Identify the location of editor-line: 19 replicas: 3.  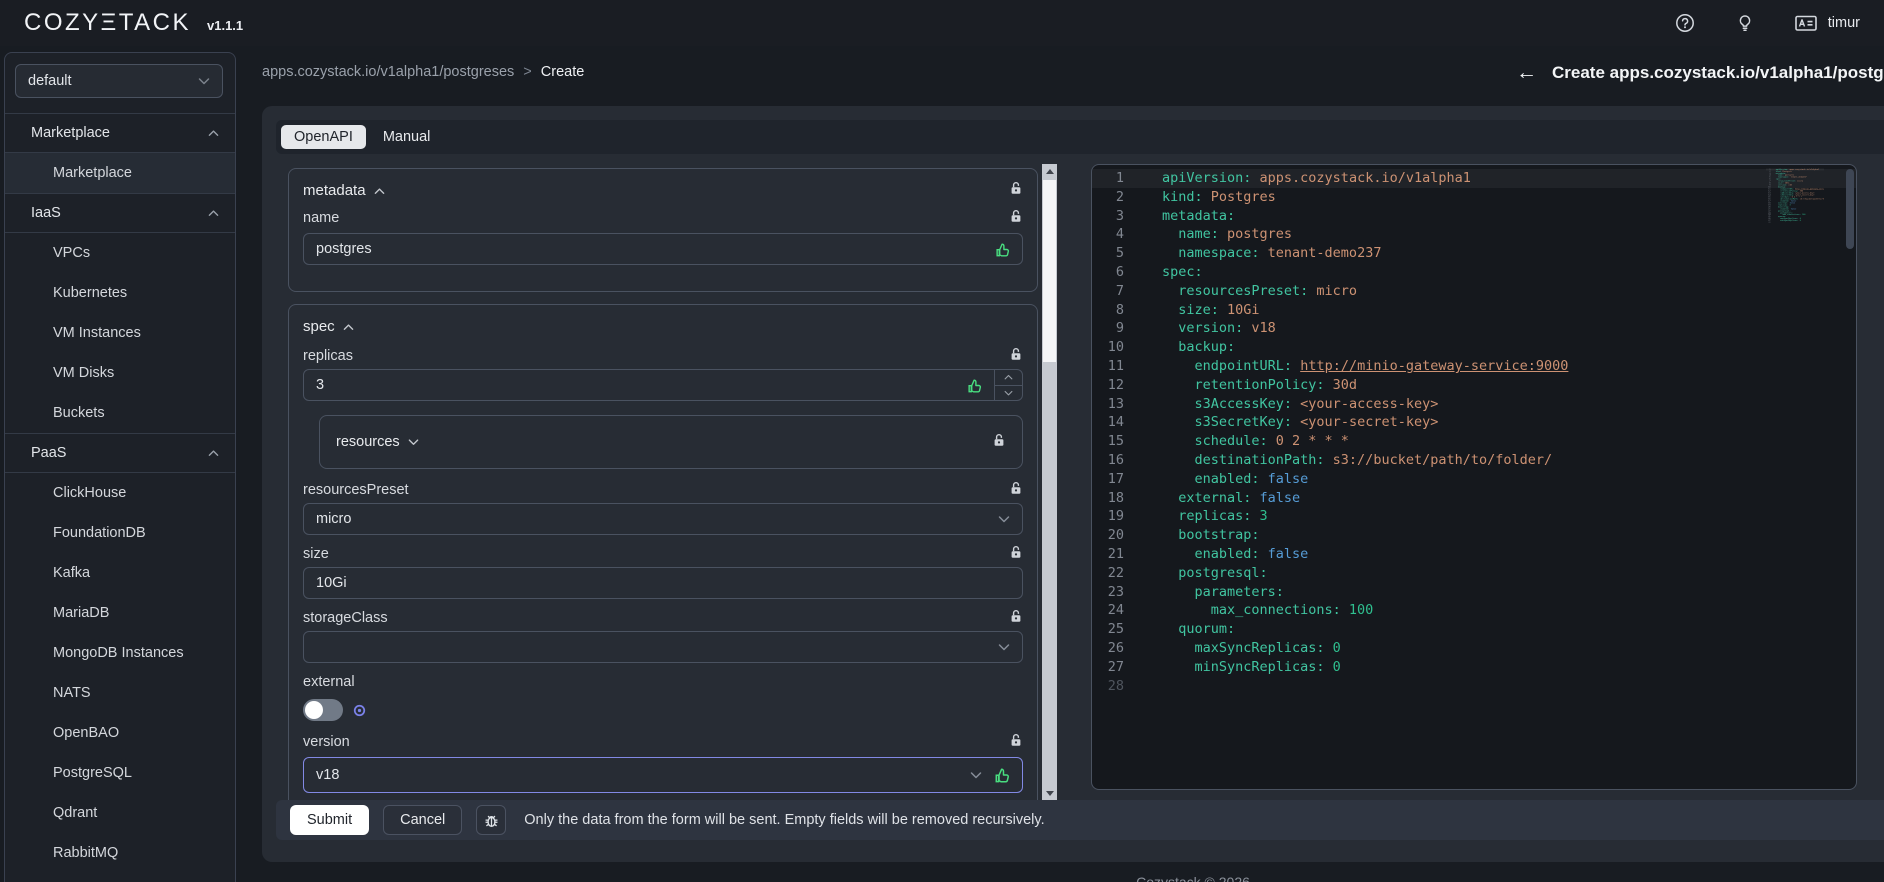
(1187, 516).